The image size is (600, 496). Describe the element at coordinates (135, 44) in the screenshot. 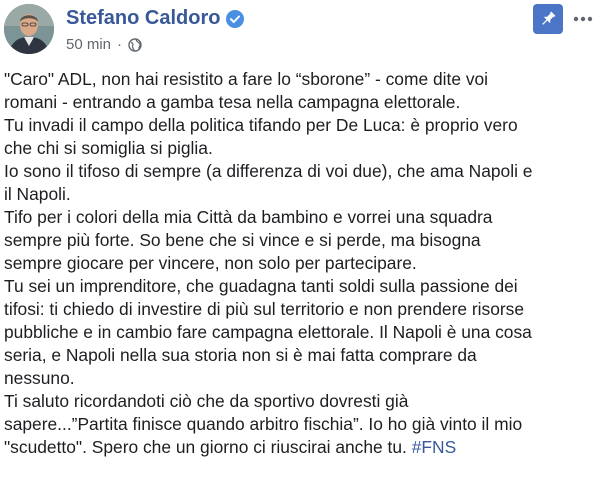

I see `globe-icon` at that location.